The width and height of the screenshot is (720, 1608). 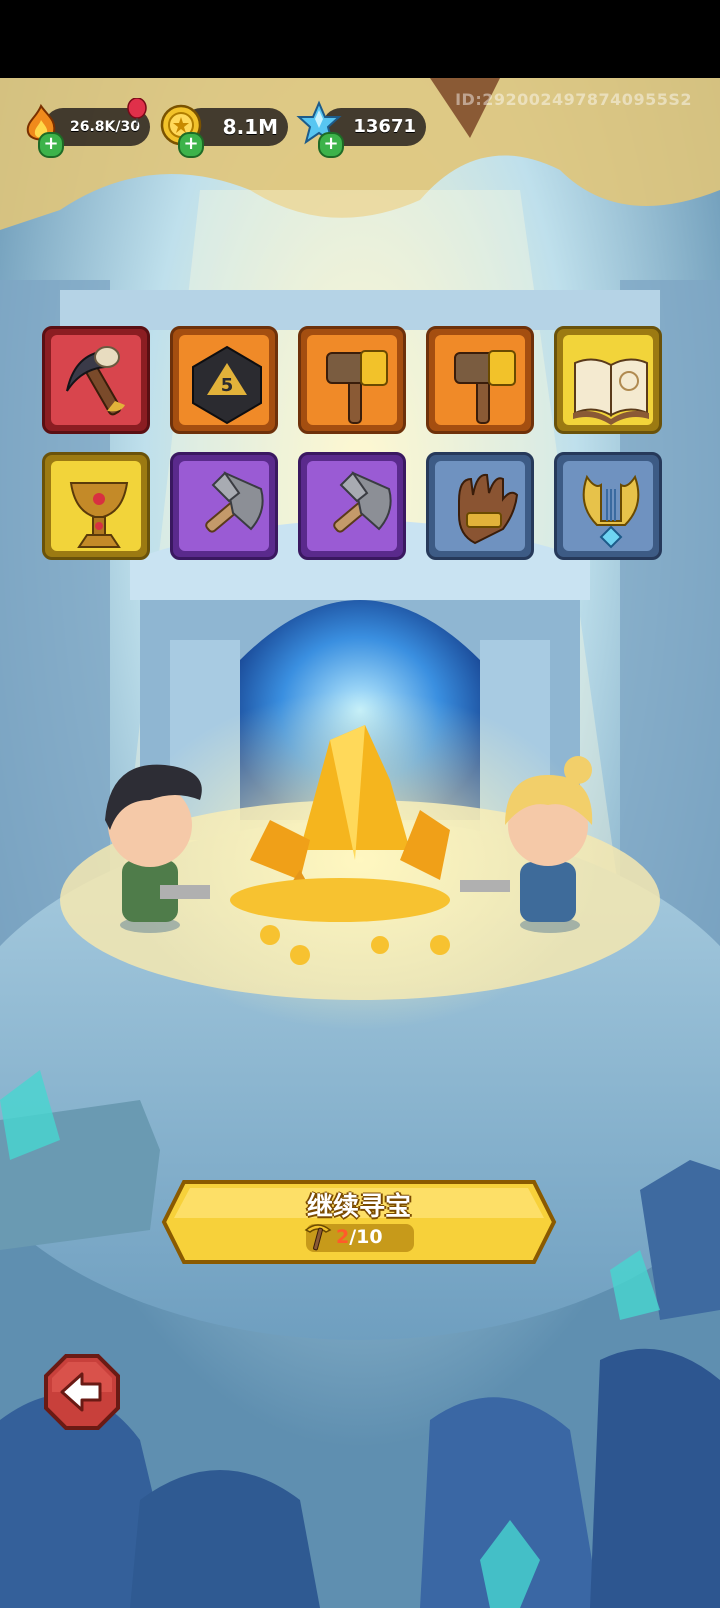 I want to click on add-gems-icon: +, so click(x=331, y=145).